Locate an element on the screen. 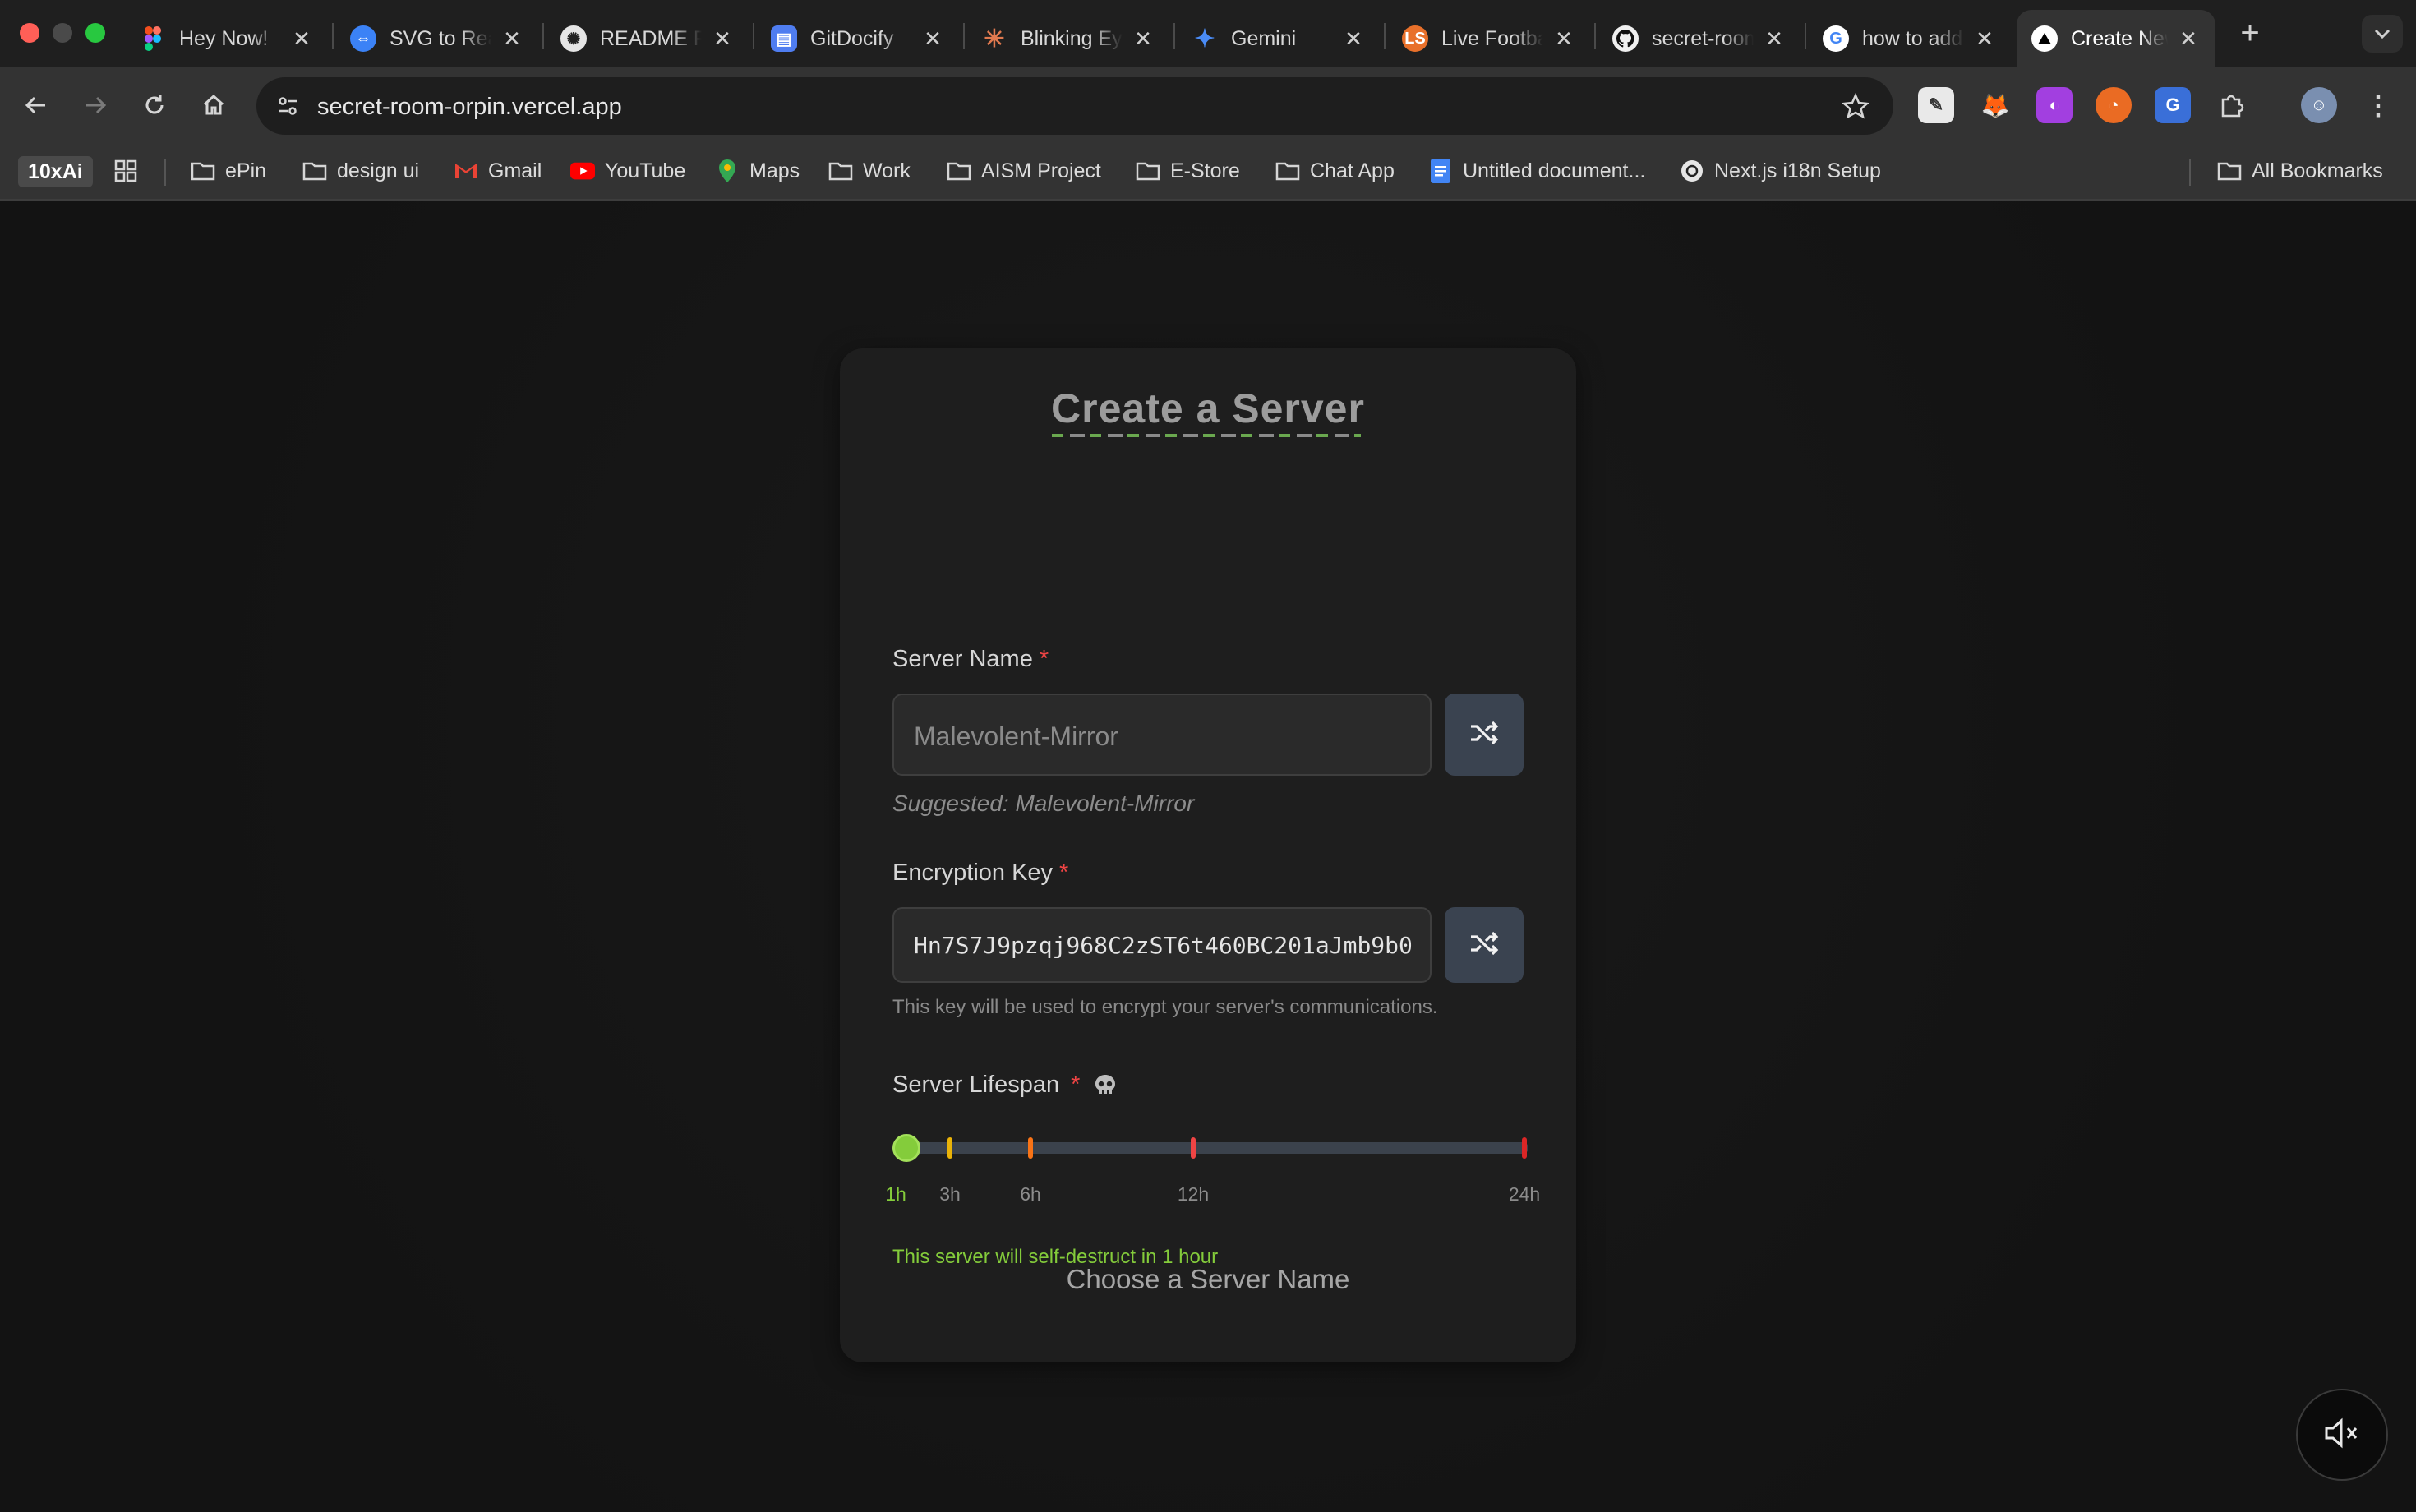 The height and width of the screenshot is (1512, 2416). bookmark-youtube: YouTube is located at coordinates (628, 170).